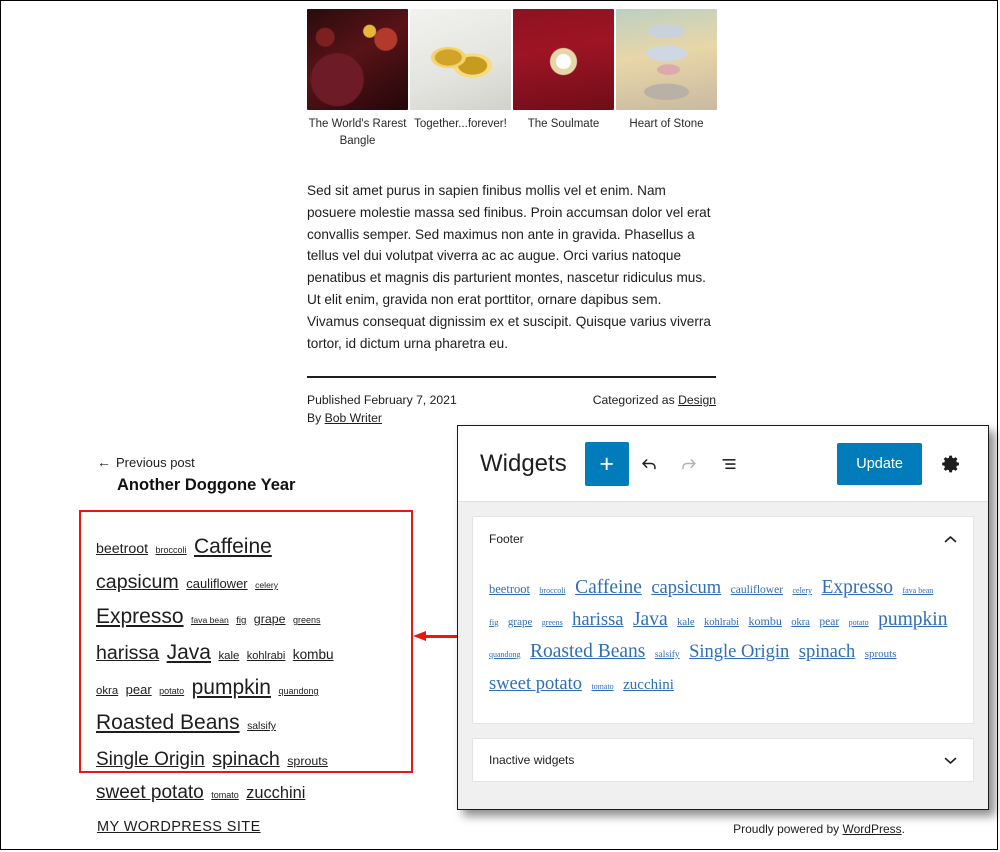 This screenshot has width=1000, height=852. I want to click on previous-post-nav: ← Previous post Another Doggone Year, so click(196, 474).